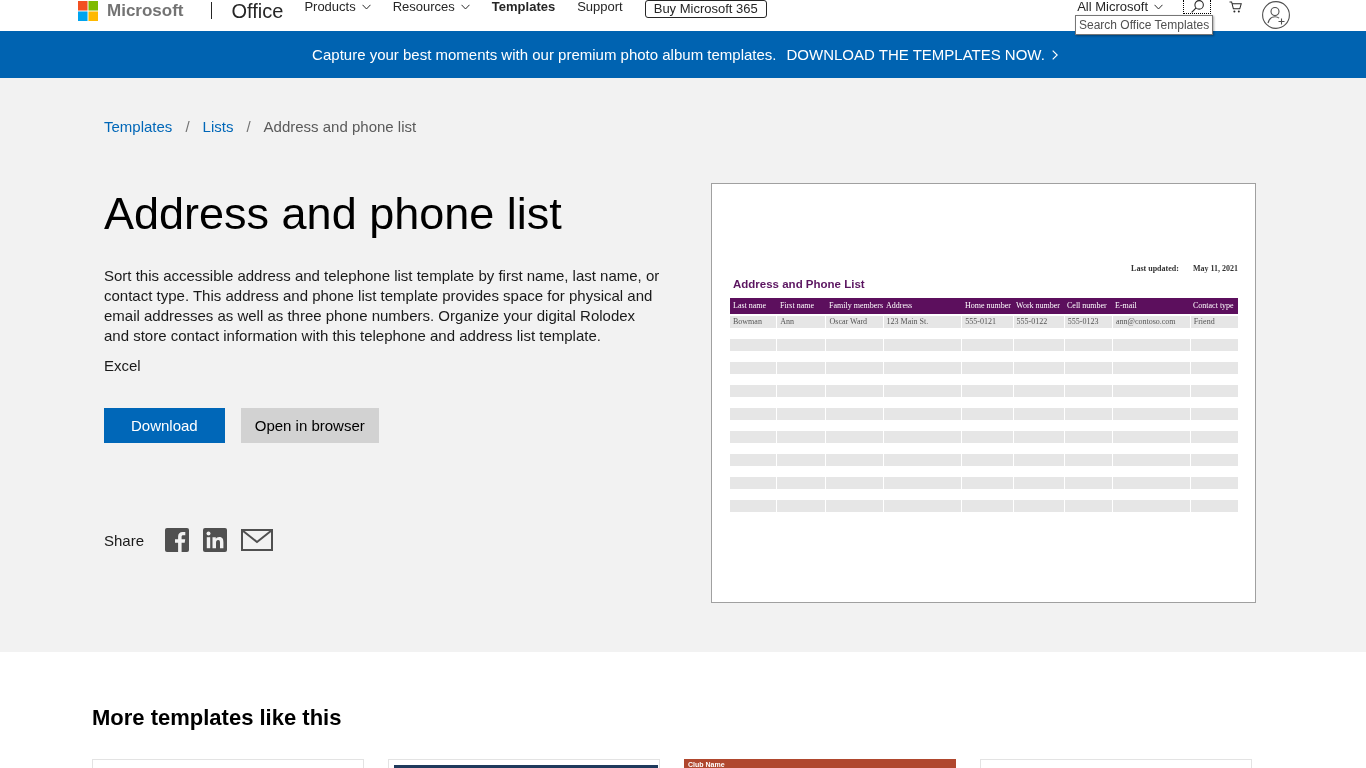 The image size is (1366, 768). Describe the element at coordinates (1158, 7) in the screenshot. I see `chevron-down-icon` at that location.